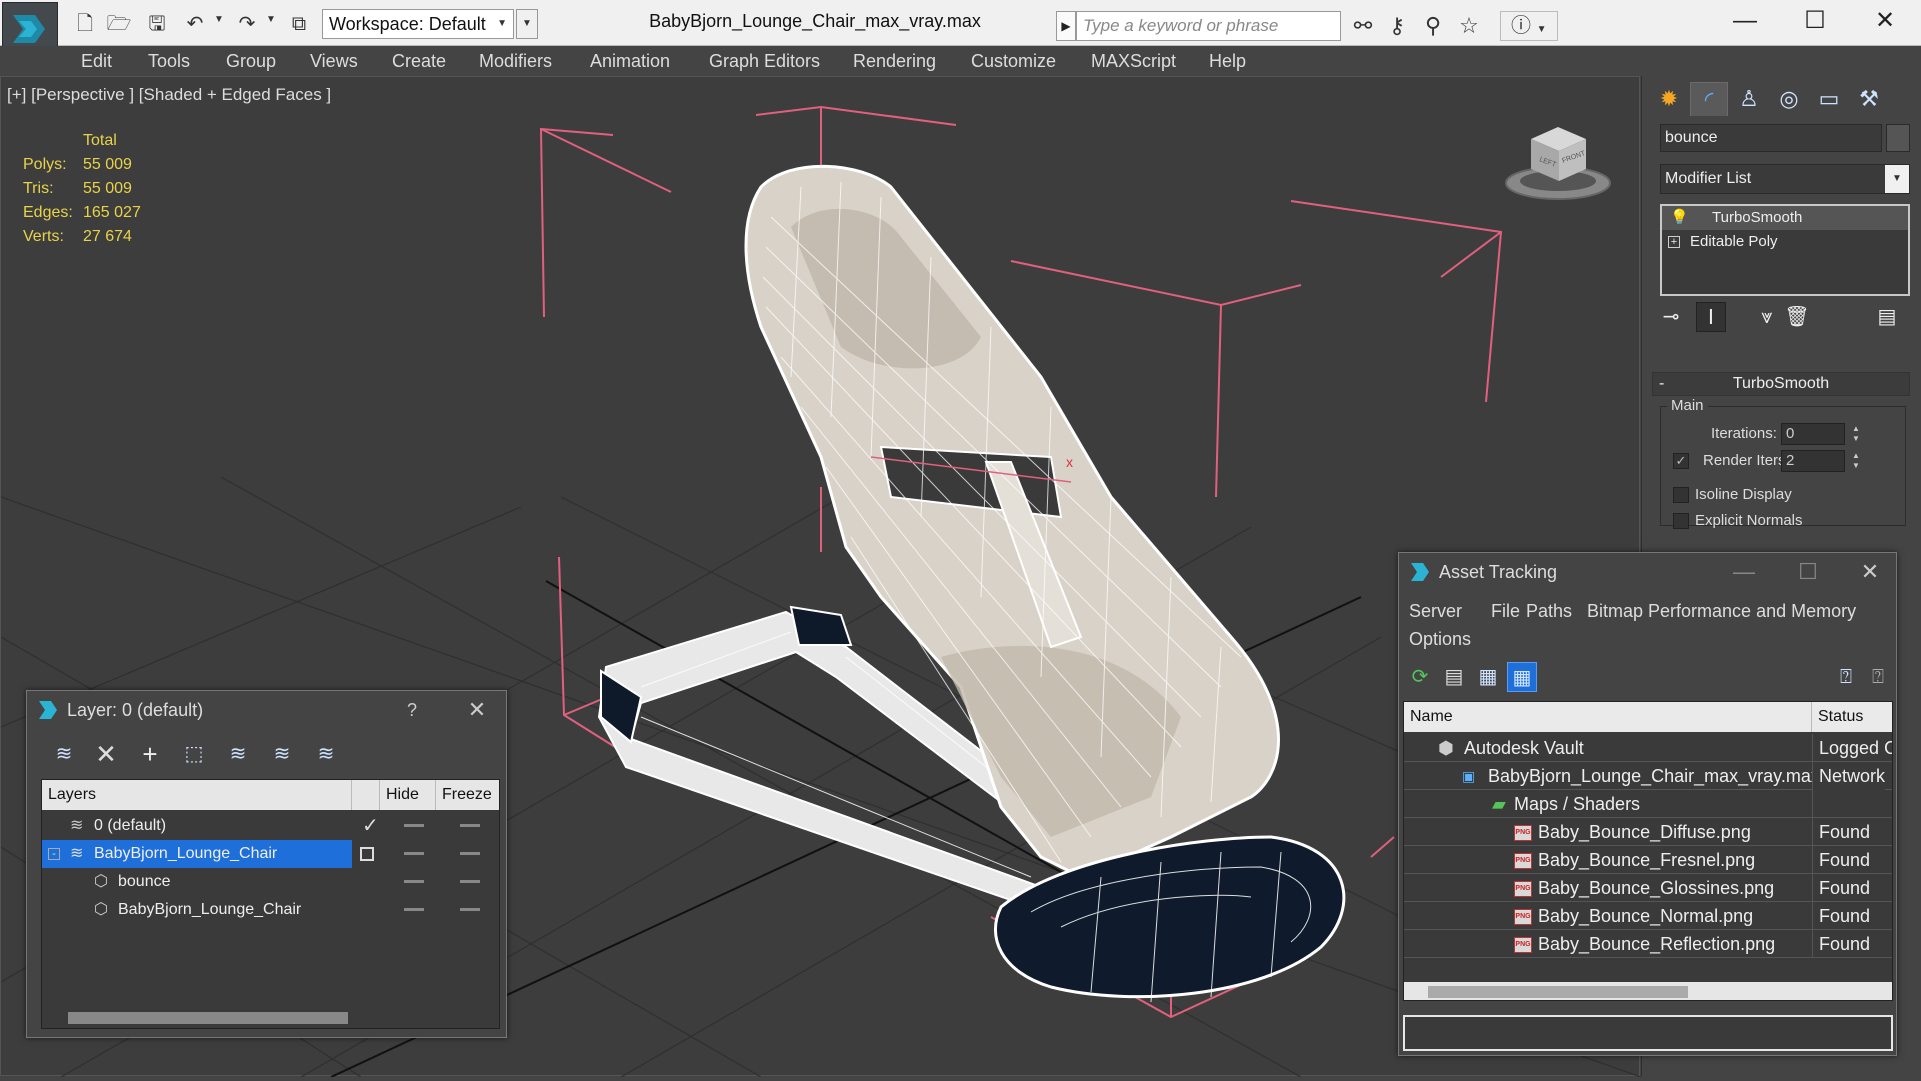 The image size is (1921, 1081). What do you see at coordinates (271, 19) in the screenshot?
I see `redo-dropdown-icon: ▼` at bounding box center [271, 19].